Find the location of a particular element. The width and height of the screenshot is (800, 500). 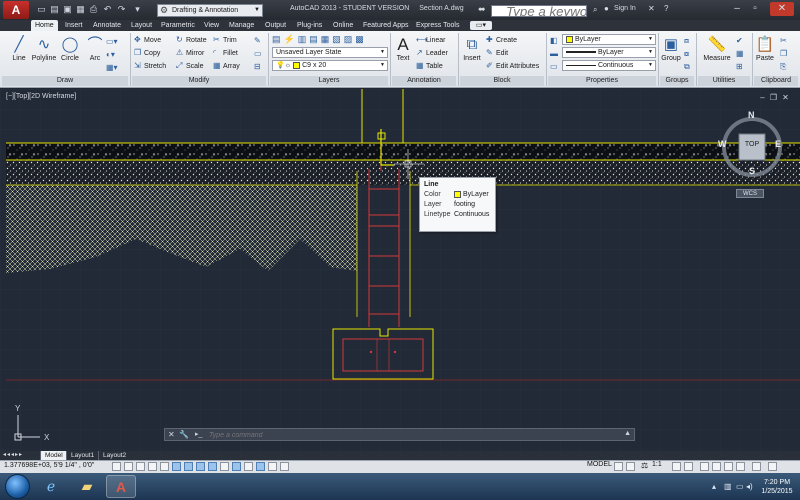

viewcube-east: E is located at coordinates (778, 144).